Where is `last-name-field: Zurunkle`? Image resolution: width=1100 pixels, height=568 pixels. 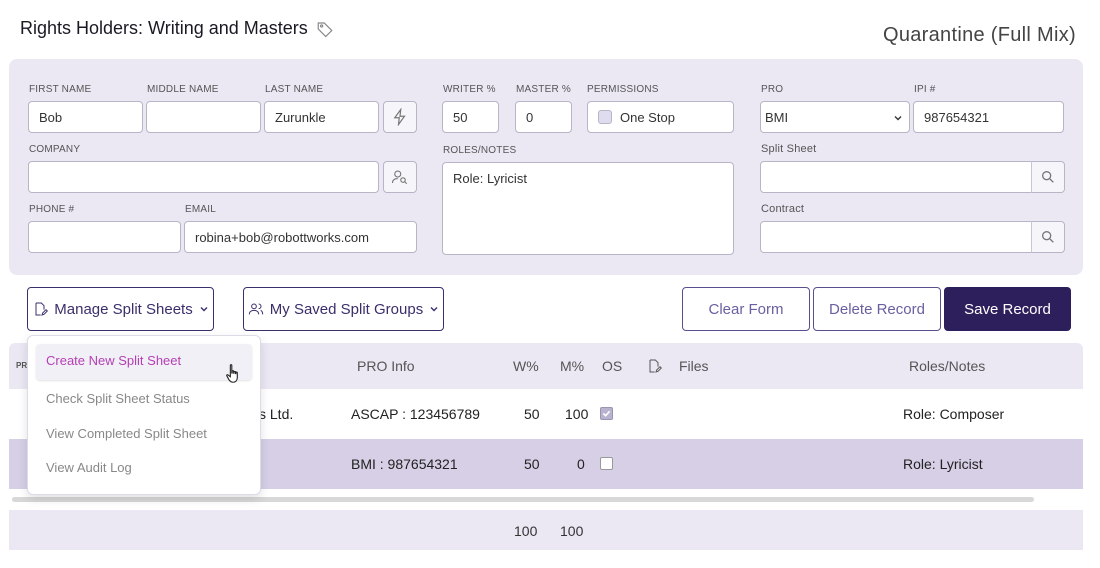 last-name-field: Zurunkle is located at coordinates (321, 117).